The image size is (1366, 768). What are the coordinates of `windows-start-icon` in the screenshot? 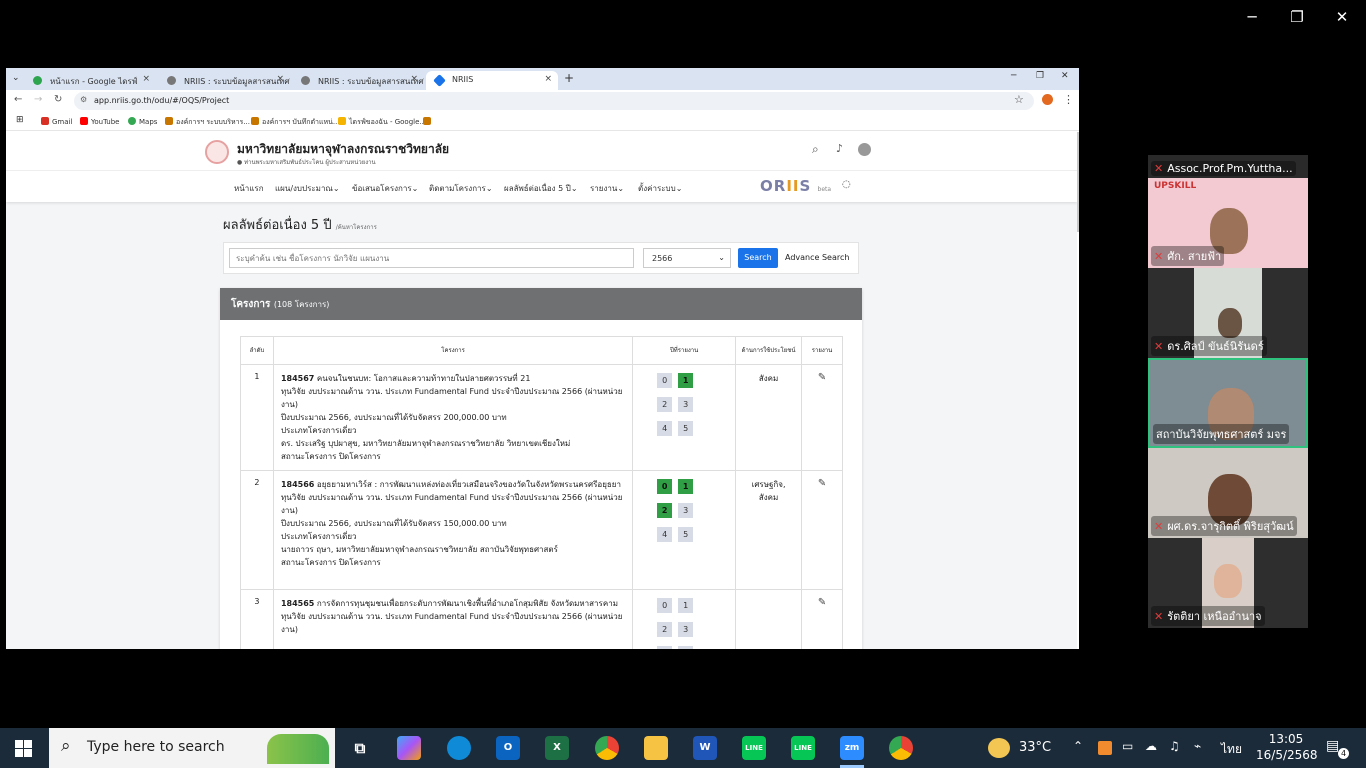 It's located at (23, 748).